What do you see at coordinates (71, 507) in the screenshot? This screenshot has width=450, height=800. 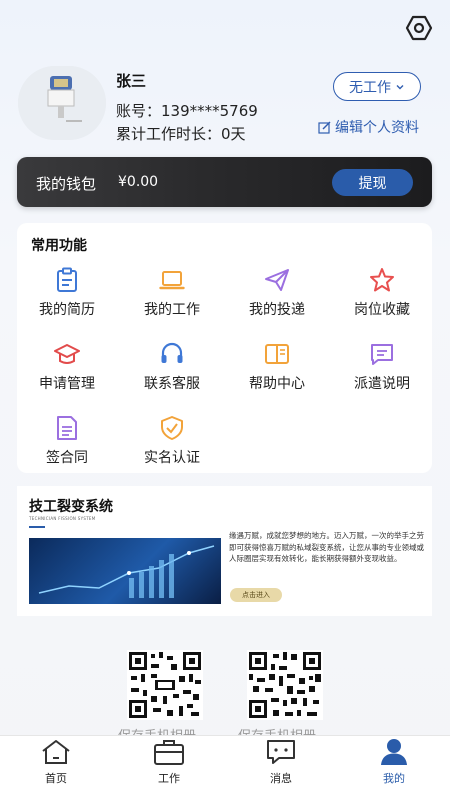 I see `fission-title: 技工裂变系统` at bounding box center [71, 507].